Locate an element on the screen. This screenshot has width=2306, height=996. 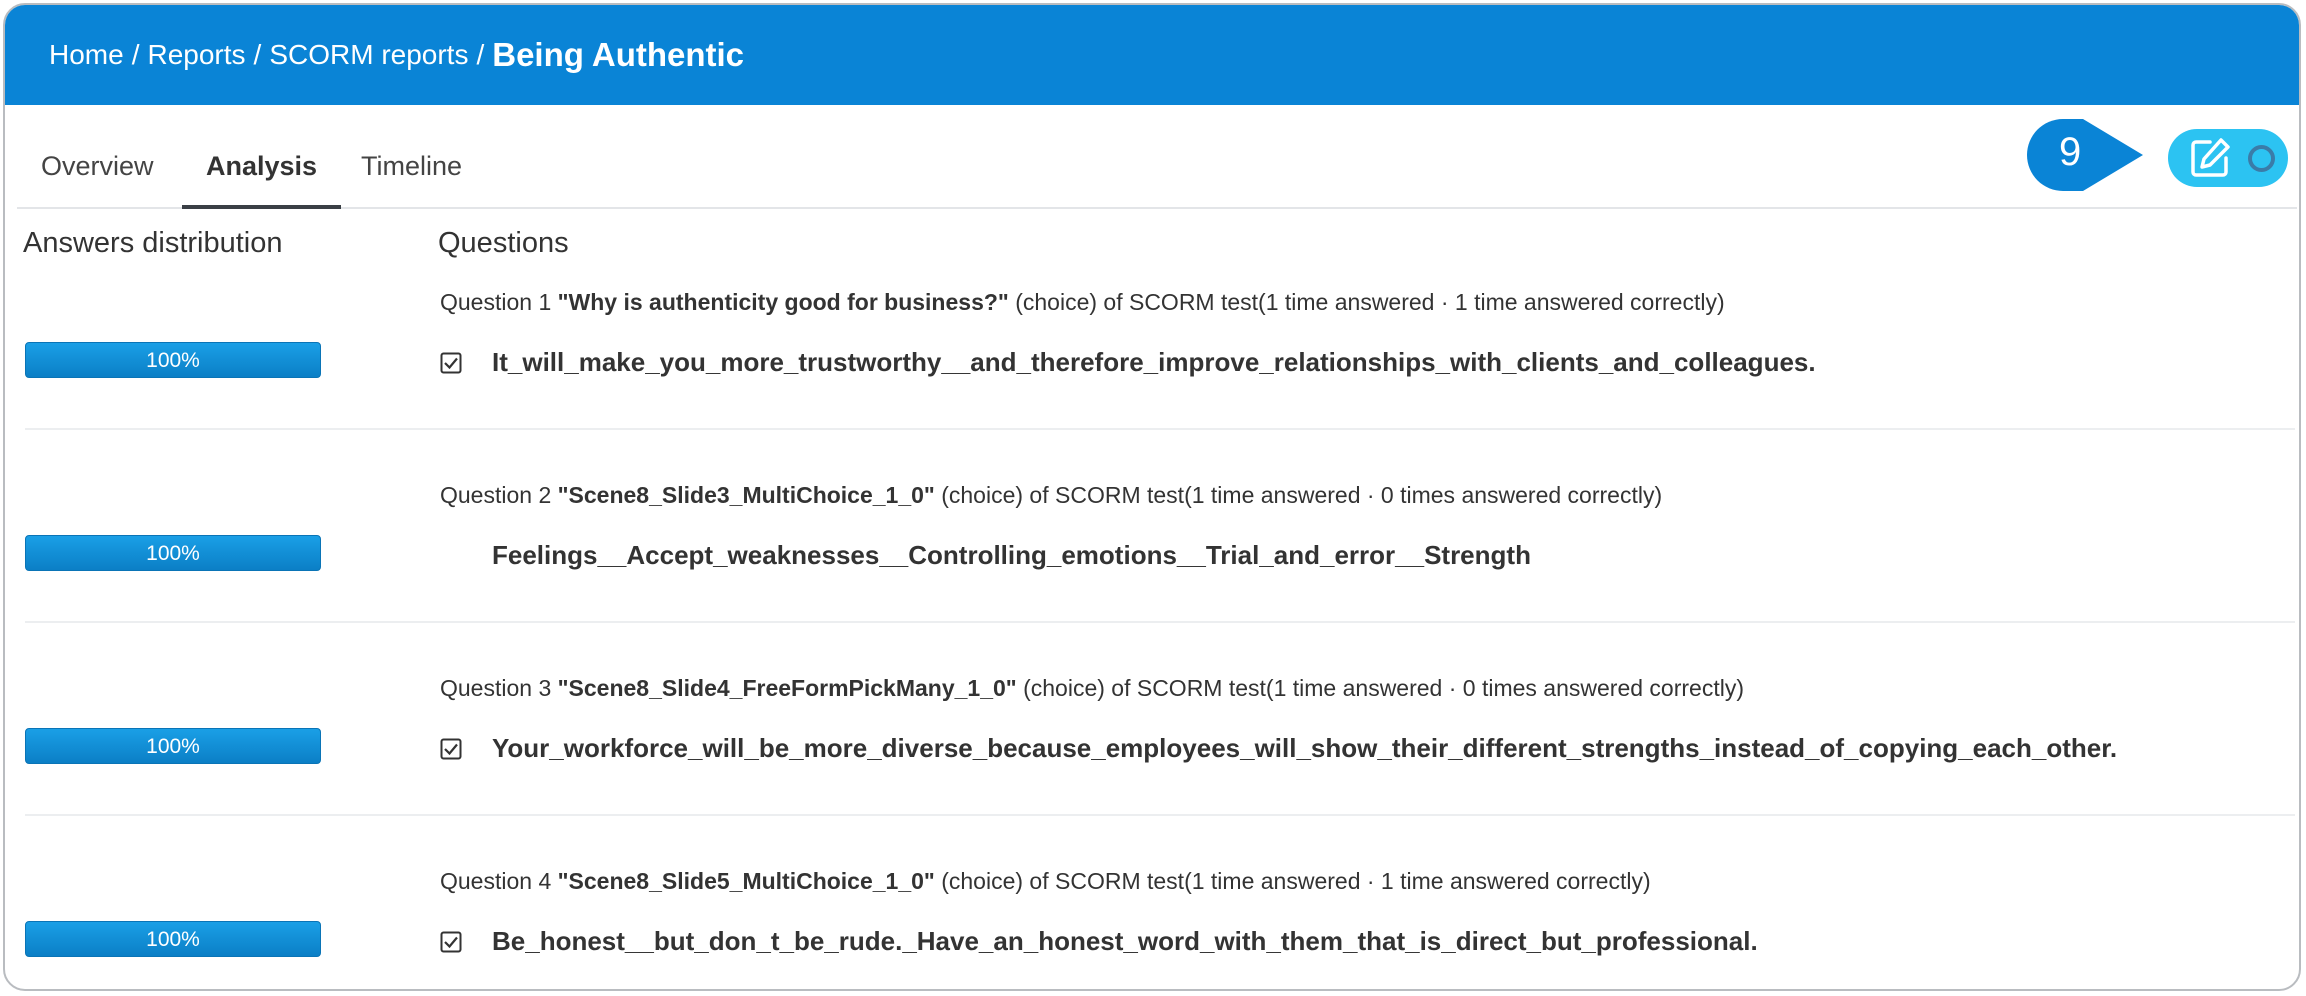
question-label: Question 4 is located at coordinates (496, 881).